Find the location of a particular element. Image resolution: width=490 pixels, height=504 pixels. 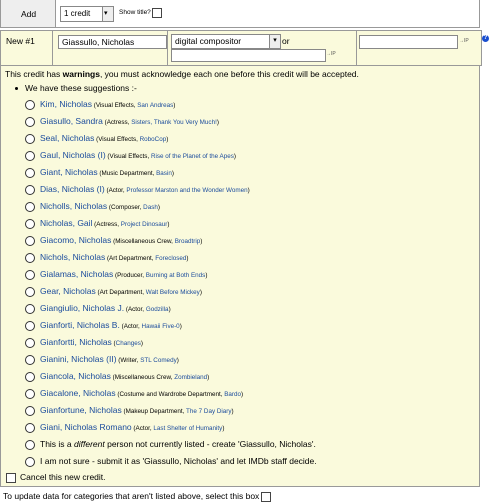

suggestion-name: Giani, Nicholas Romano is located at coordinates (86, 427).